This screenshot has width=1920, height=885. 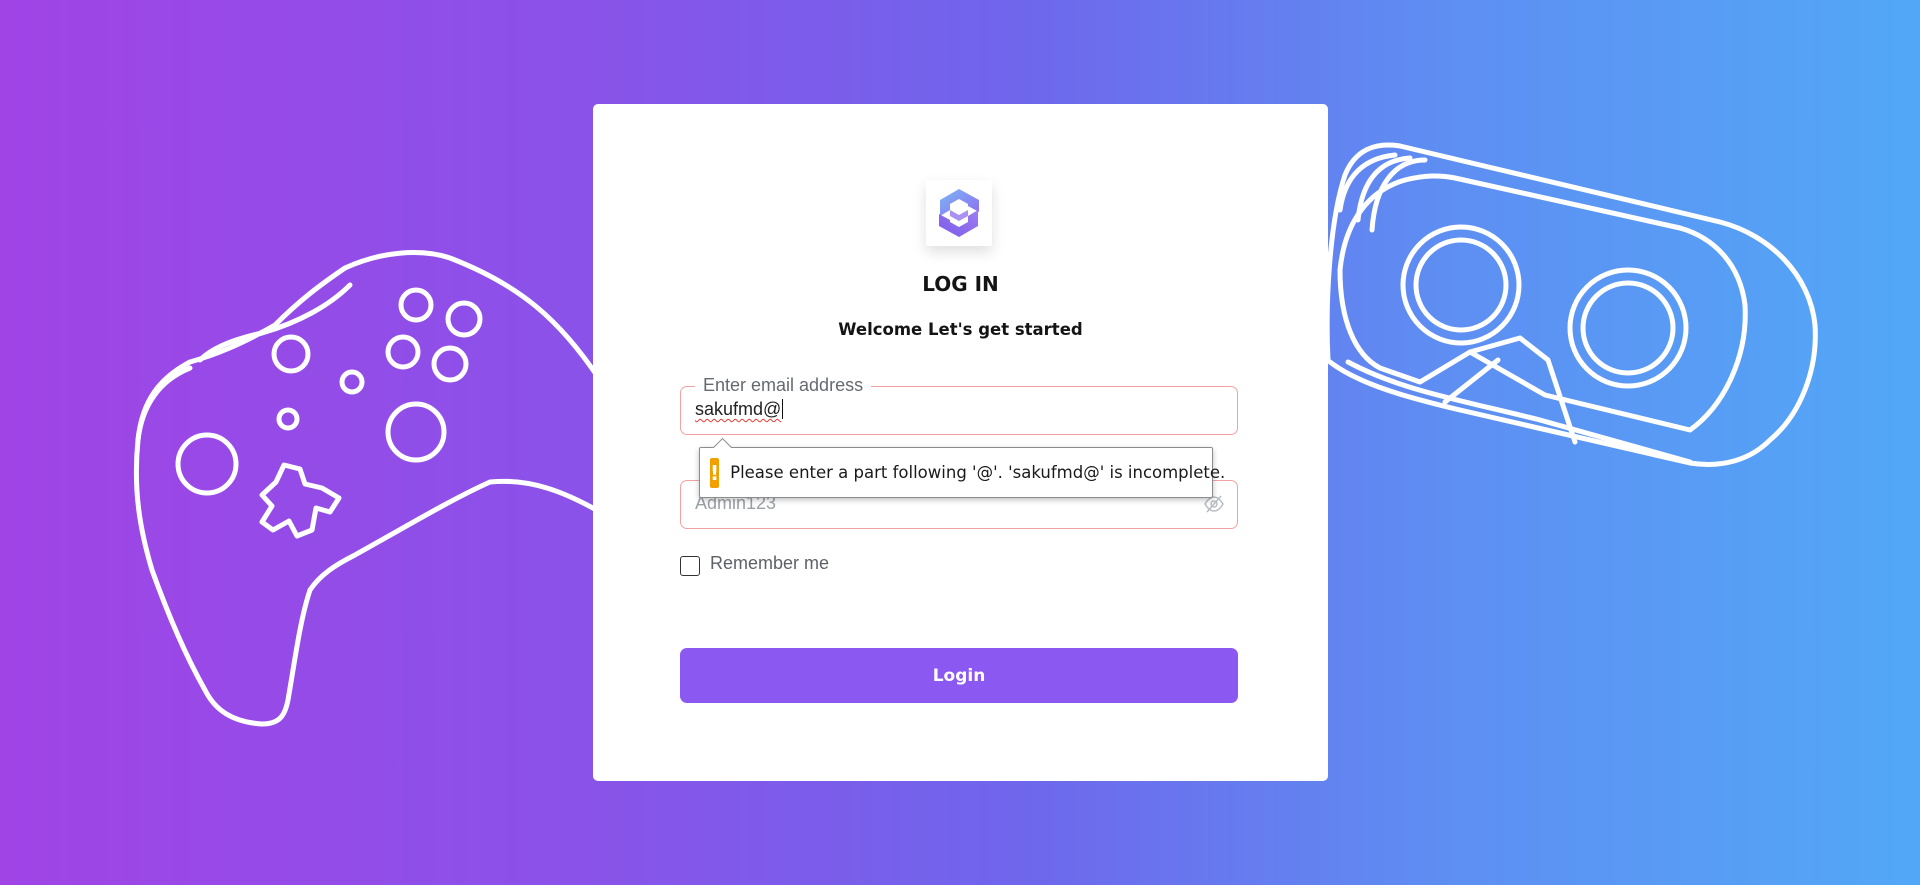 I want to click on email-typed-text: sakufmd@, so click(x=738, y=409).